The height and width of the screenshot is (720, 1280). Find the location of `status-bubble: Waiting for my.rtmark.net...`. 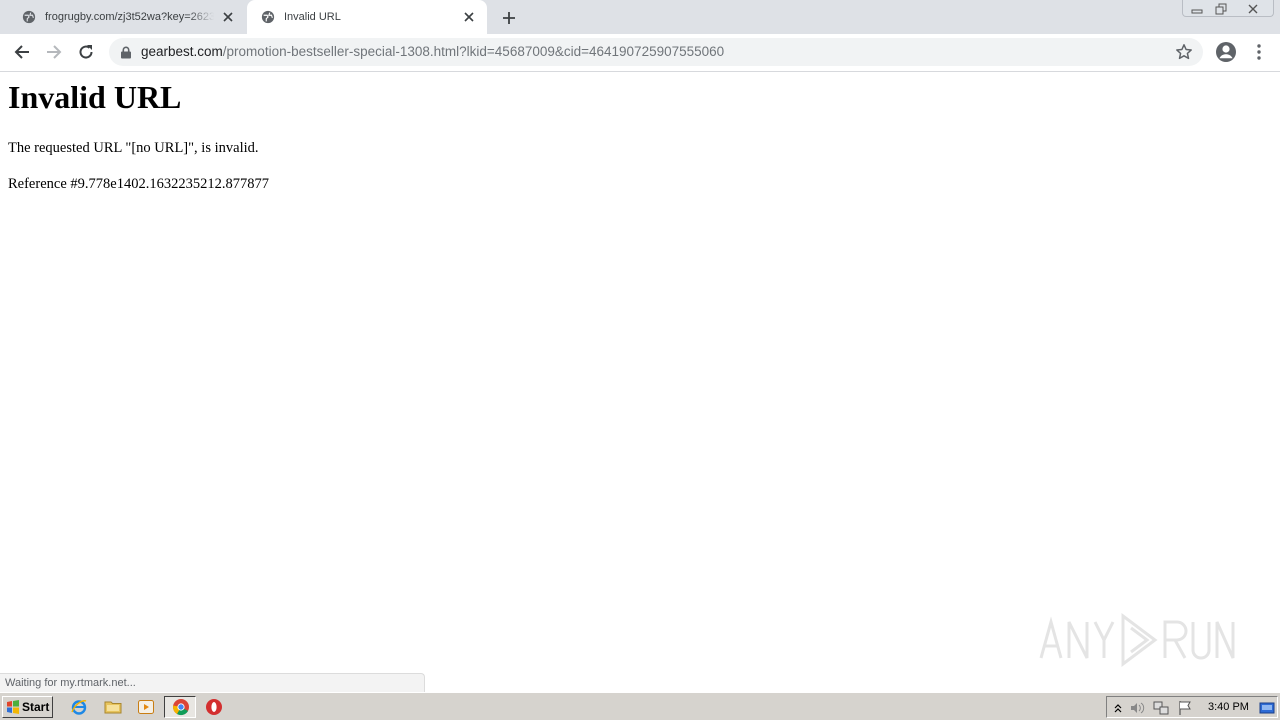

status-bubble: Waiting for my.rtmark.net... is located at coordinates (212, 682).